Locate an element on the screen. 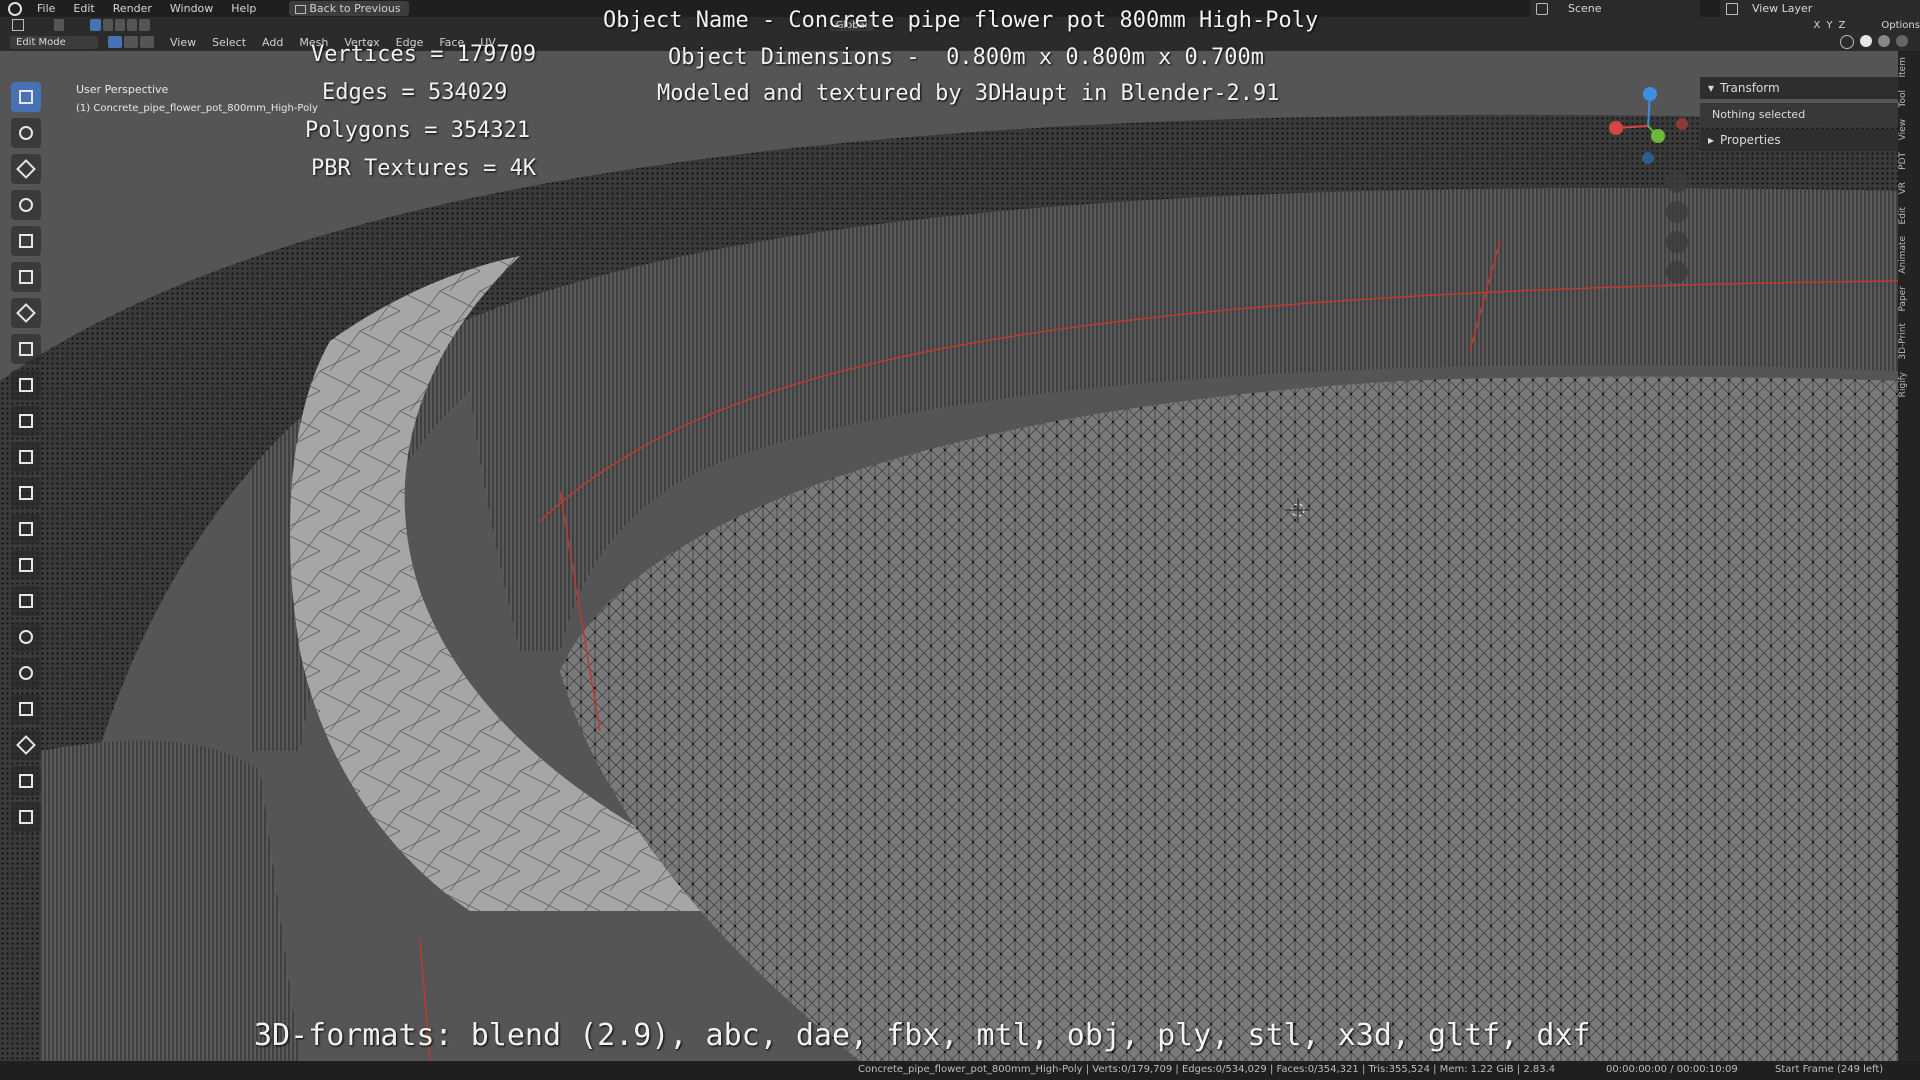  spin-icon is located at coordinates (26, 637).